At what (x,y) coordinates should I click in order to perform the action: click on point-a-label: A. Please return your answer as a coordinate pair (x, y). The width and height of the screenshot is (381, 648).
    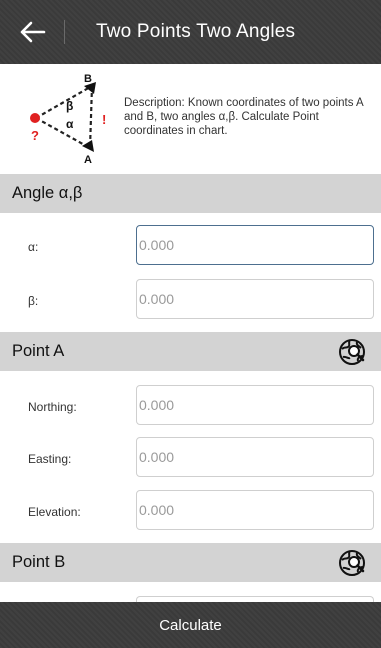
    Looking at the image, I should click on (88, 159).